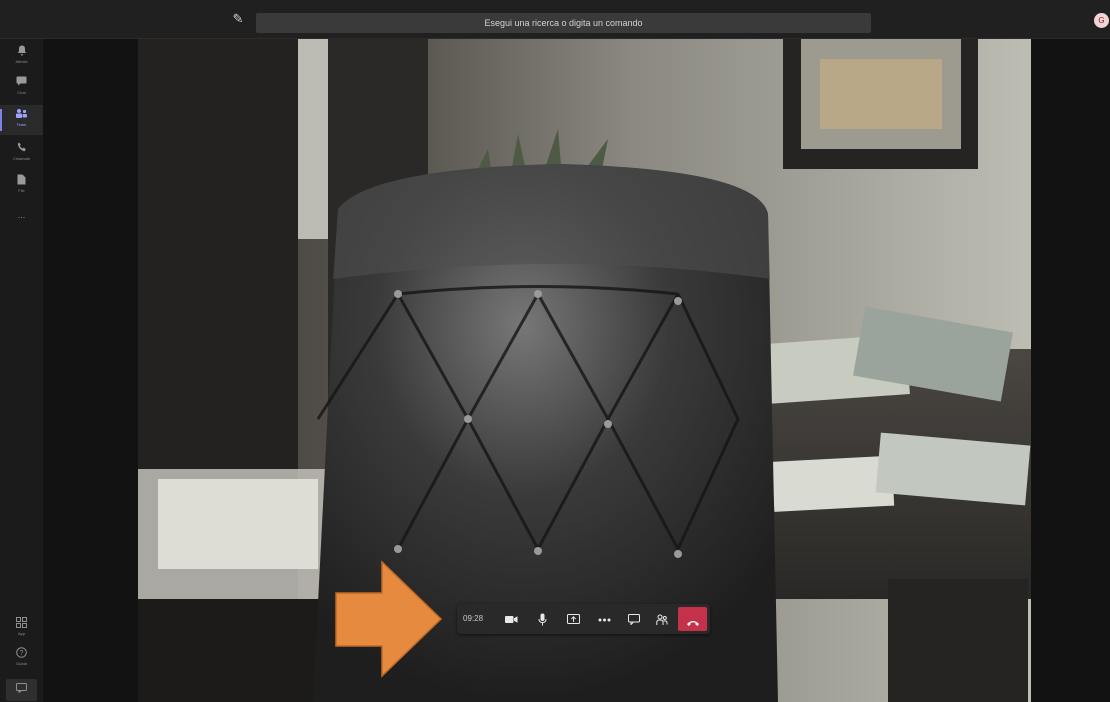 This screenshot has height=702, width=1110. What do you see at coordinates (22, 52) in the screenshot?
I see `bell-icon` at bounding box center [22, 52].